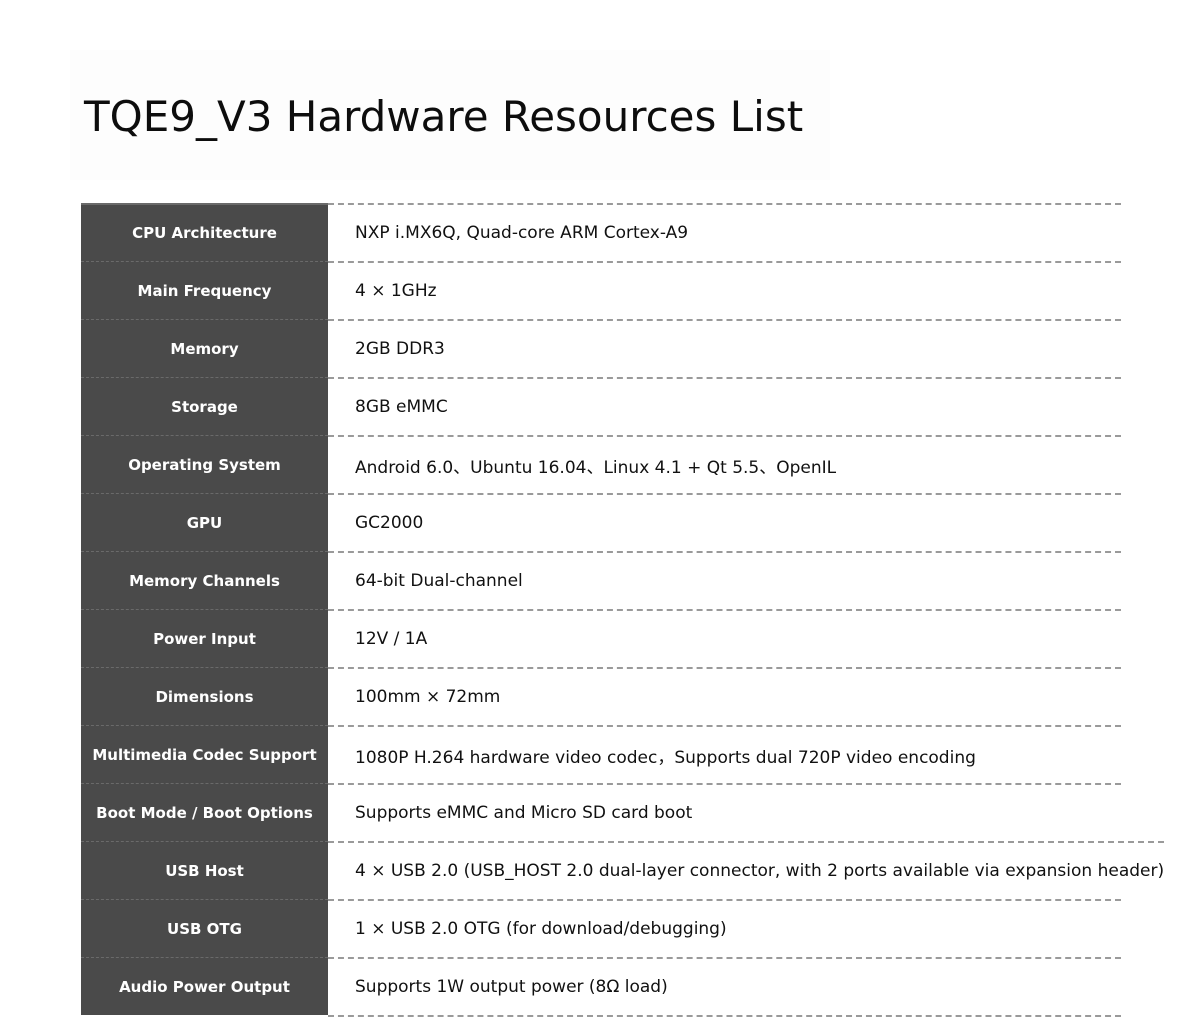 The height and width of the screenshot is (1020, 1200). Describe the element at coordinates (724, 696) in the screenshot. I see `spec-value: 100mm × 72mm` at that location.